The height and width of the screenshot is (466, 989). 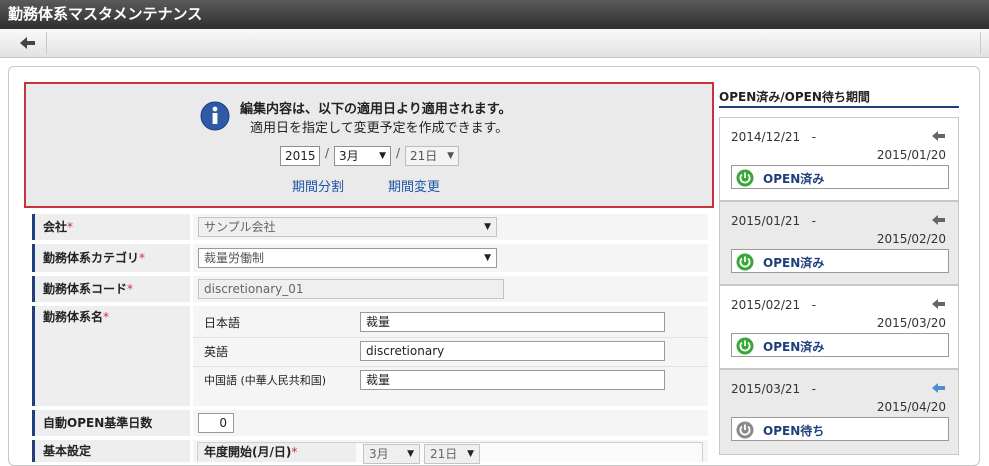 I want to click on name-en-input: discretionary, so click(x=512, y=351).